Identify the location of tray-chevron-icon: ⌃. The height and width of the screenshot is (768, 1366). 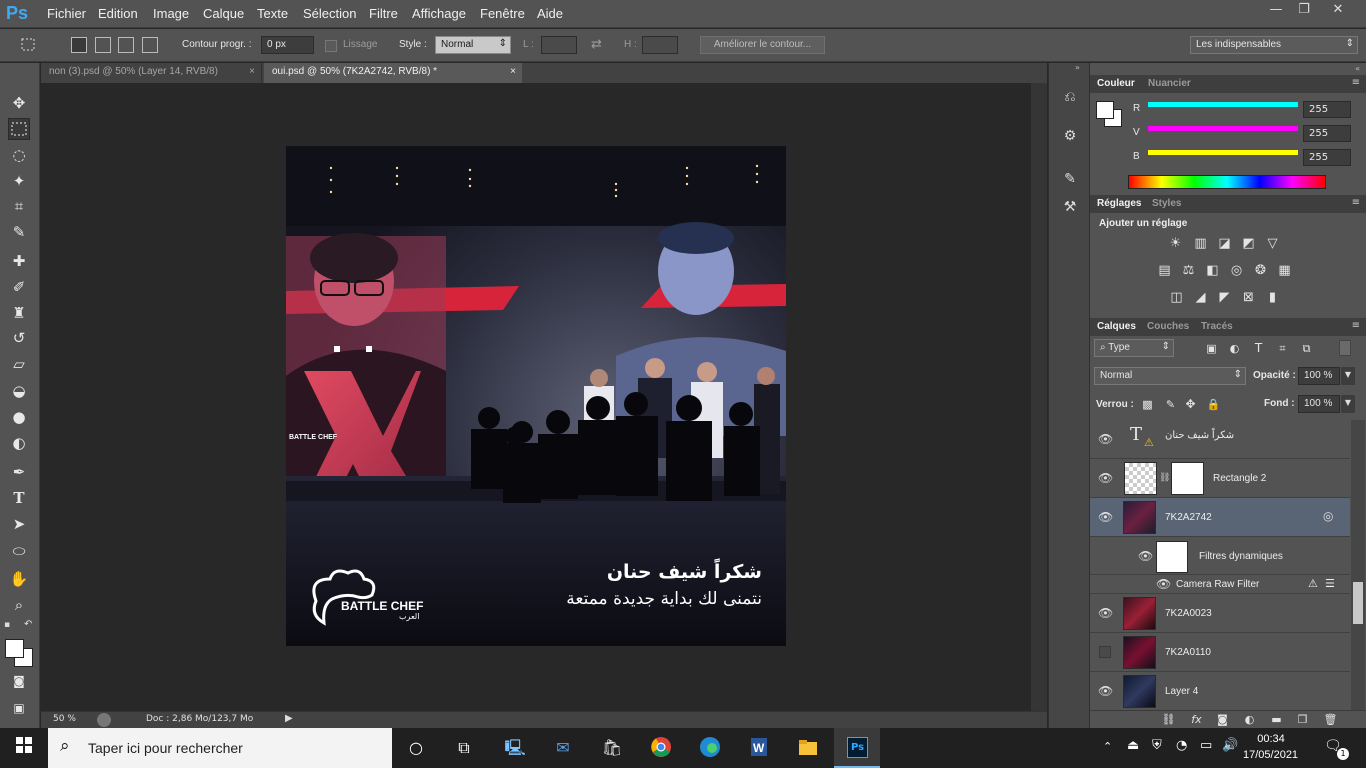
(1107, 746).